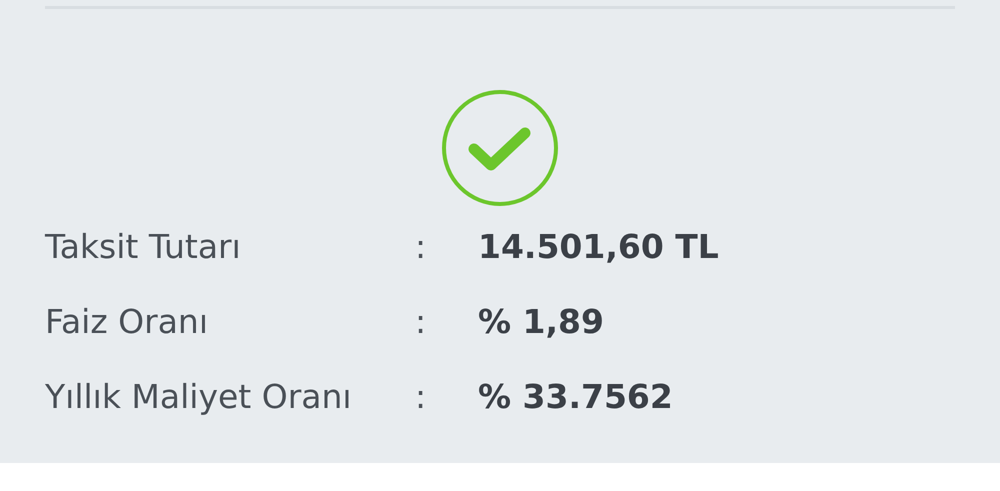 Image resolution: width=1000 pixels, height=491 pixels. What do you see at coordinates (198, 396) in the screenshot?
I see `detail-label: Yıllık Maliyet Oranı` at bounding box center [198, 396].